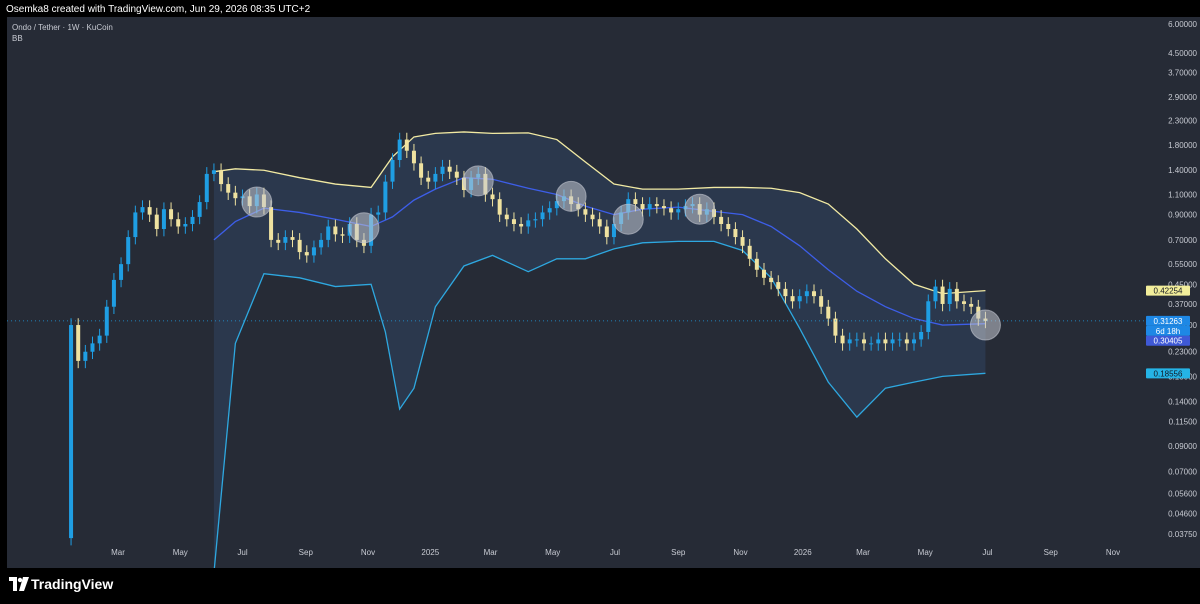 This screenshot has width=1200, height=604. I want to click on x-tick-label: Mar, so click(118, 552).